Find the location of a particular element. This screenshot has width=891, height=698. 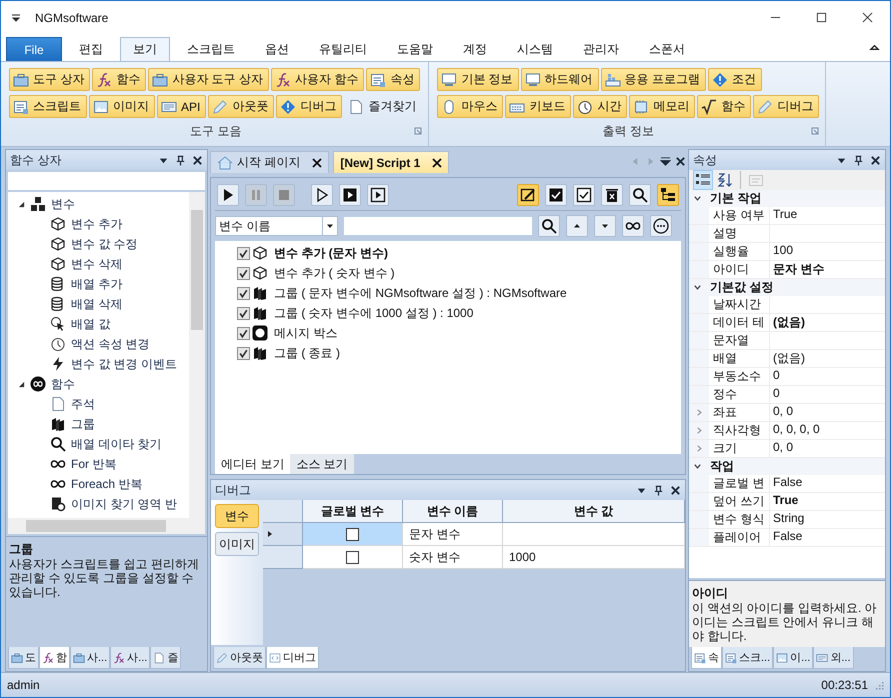

ribbon-button: 속성 is located at coordinates (393, 79).